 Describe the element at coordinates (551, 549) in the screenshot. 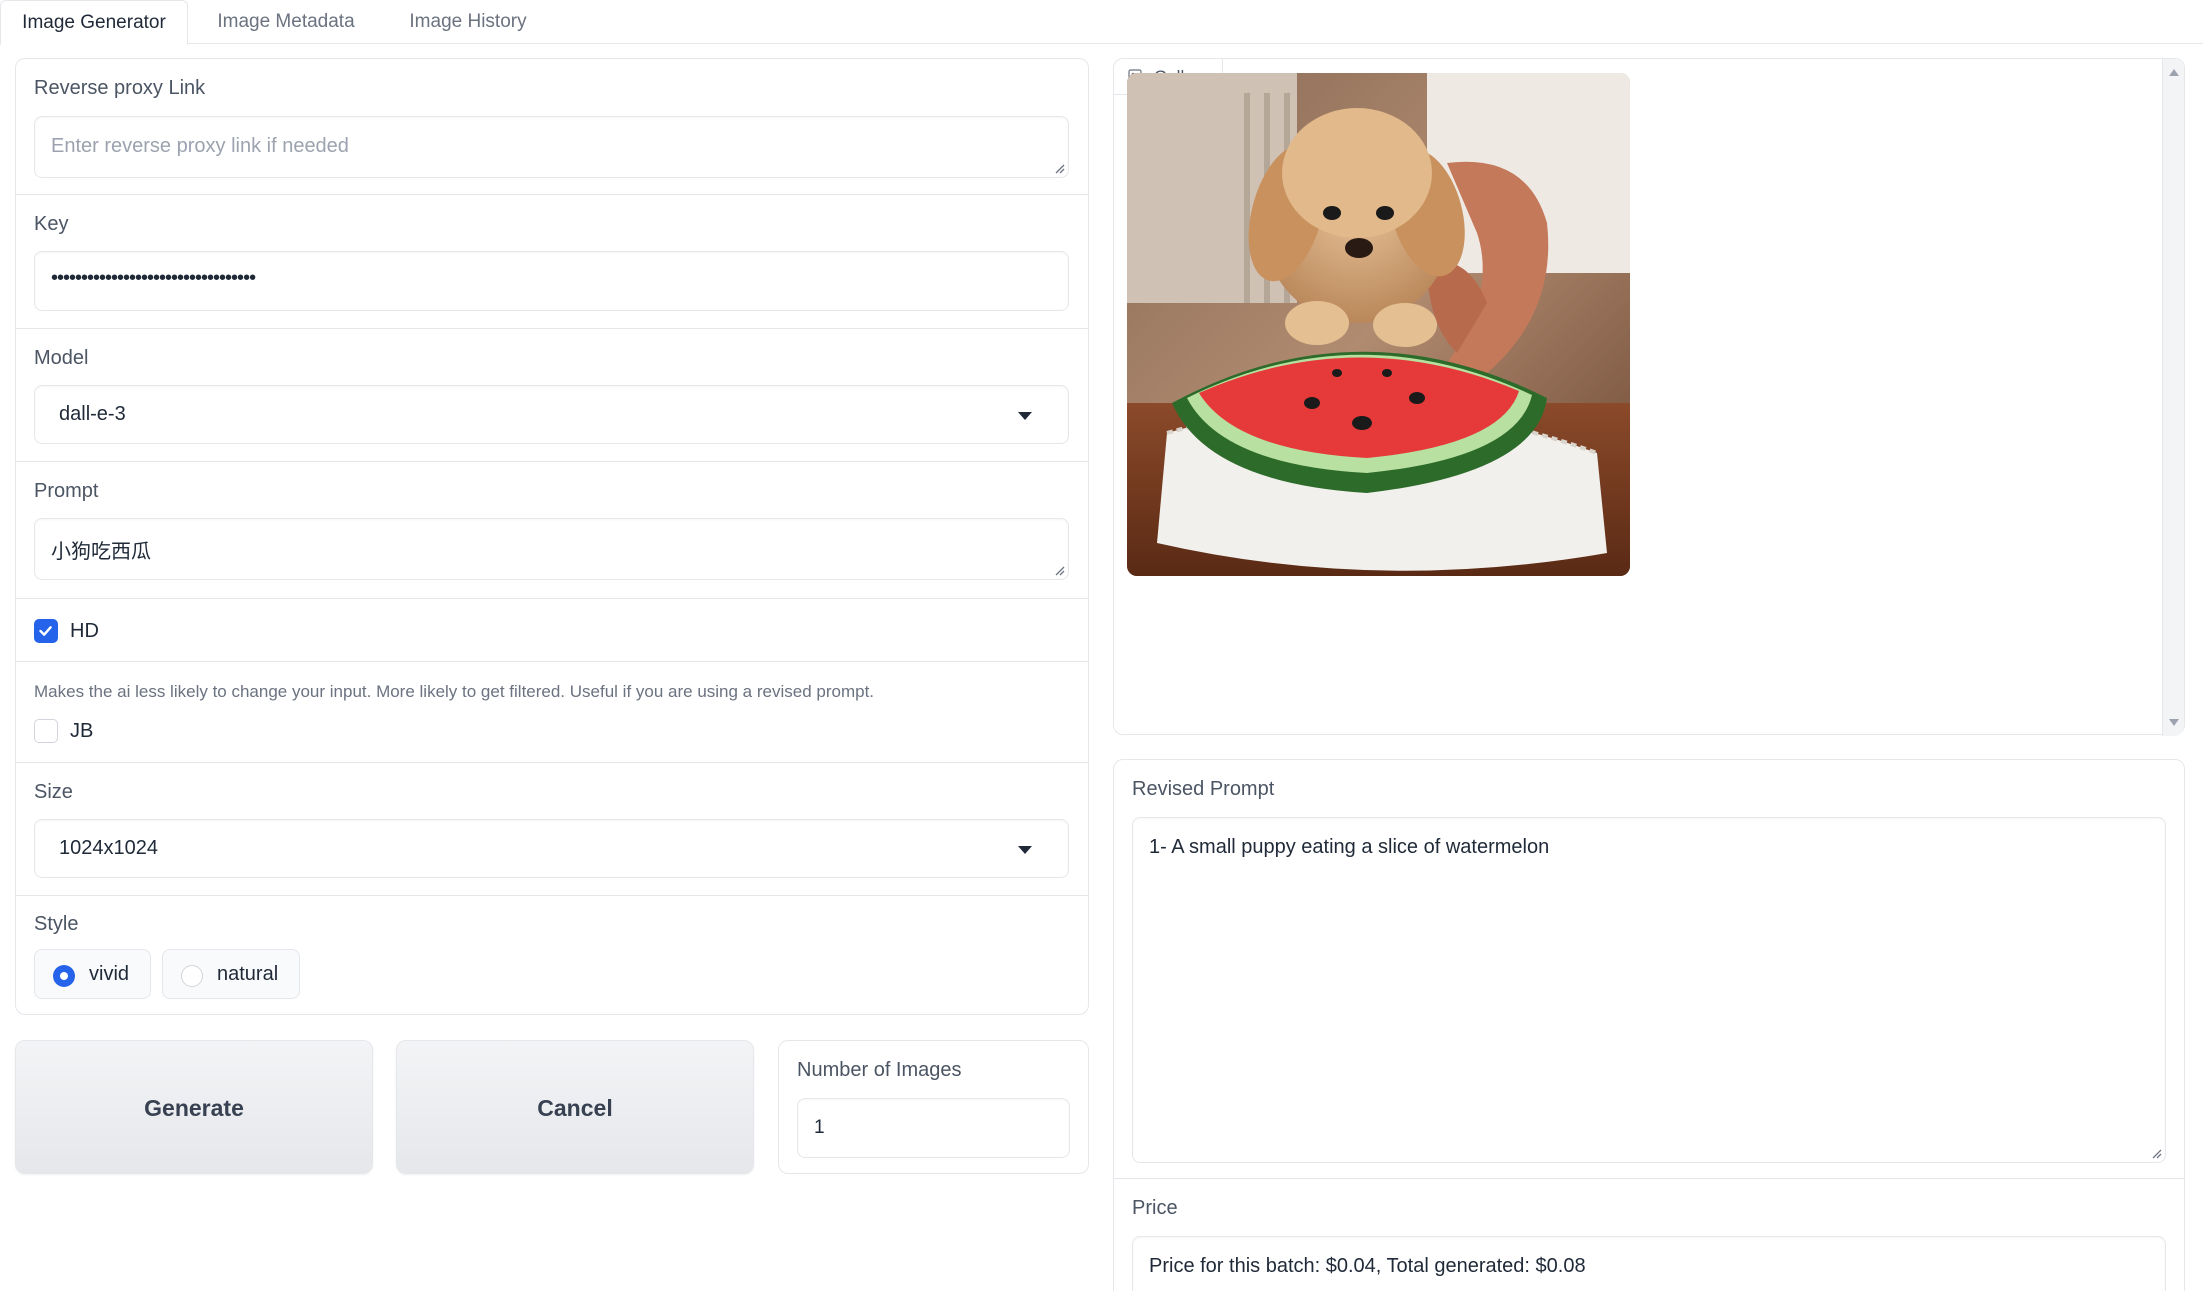

I see `prompt-input: 小狗吃西瓜` at that location.